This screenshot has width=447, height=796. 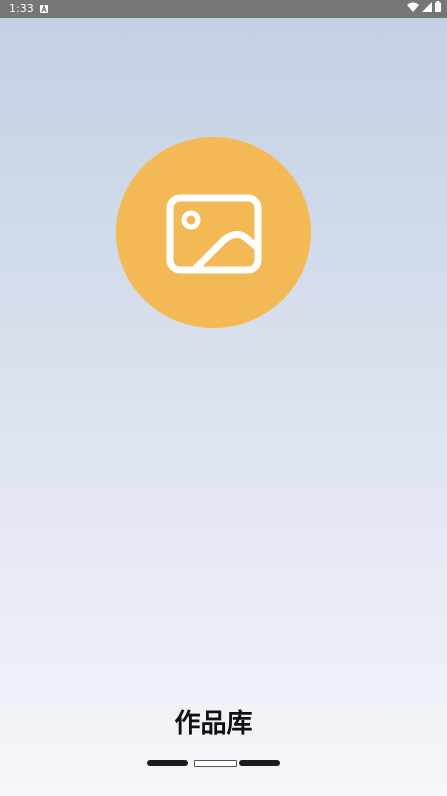 I want to click on page-dot-2-active, so click(x=215, y=763).